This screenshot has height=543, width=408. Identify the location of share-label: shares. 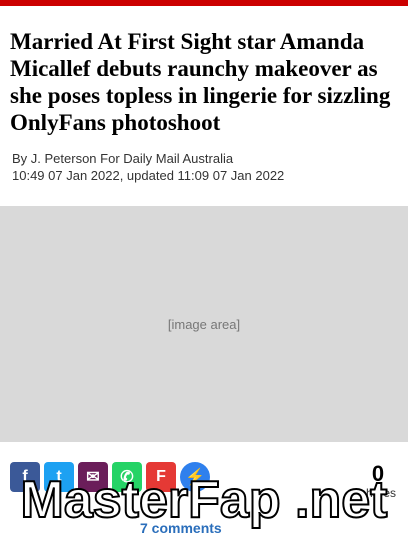
(377, 493).